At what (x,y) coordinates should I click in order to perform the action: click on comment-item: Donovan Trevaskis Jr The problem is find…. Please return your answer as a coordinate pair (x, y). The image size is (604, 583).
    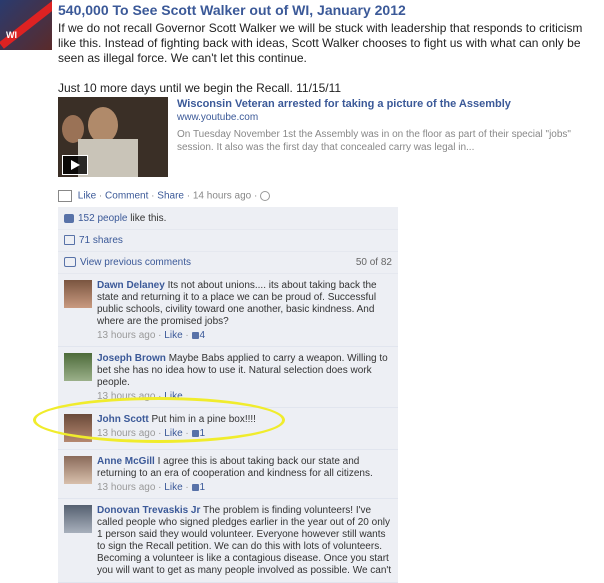
    Looking at the image, I should click on (228, 541).